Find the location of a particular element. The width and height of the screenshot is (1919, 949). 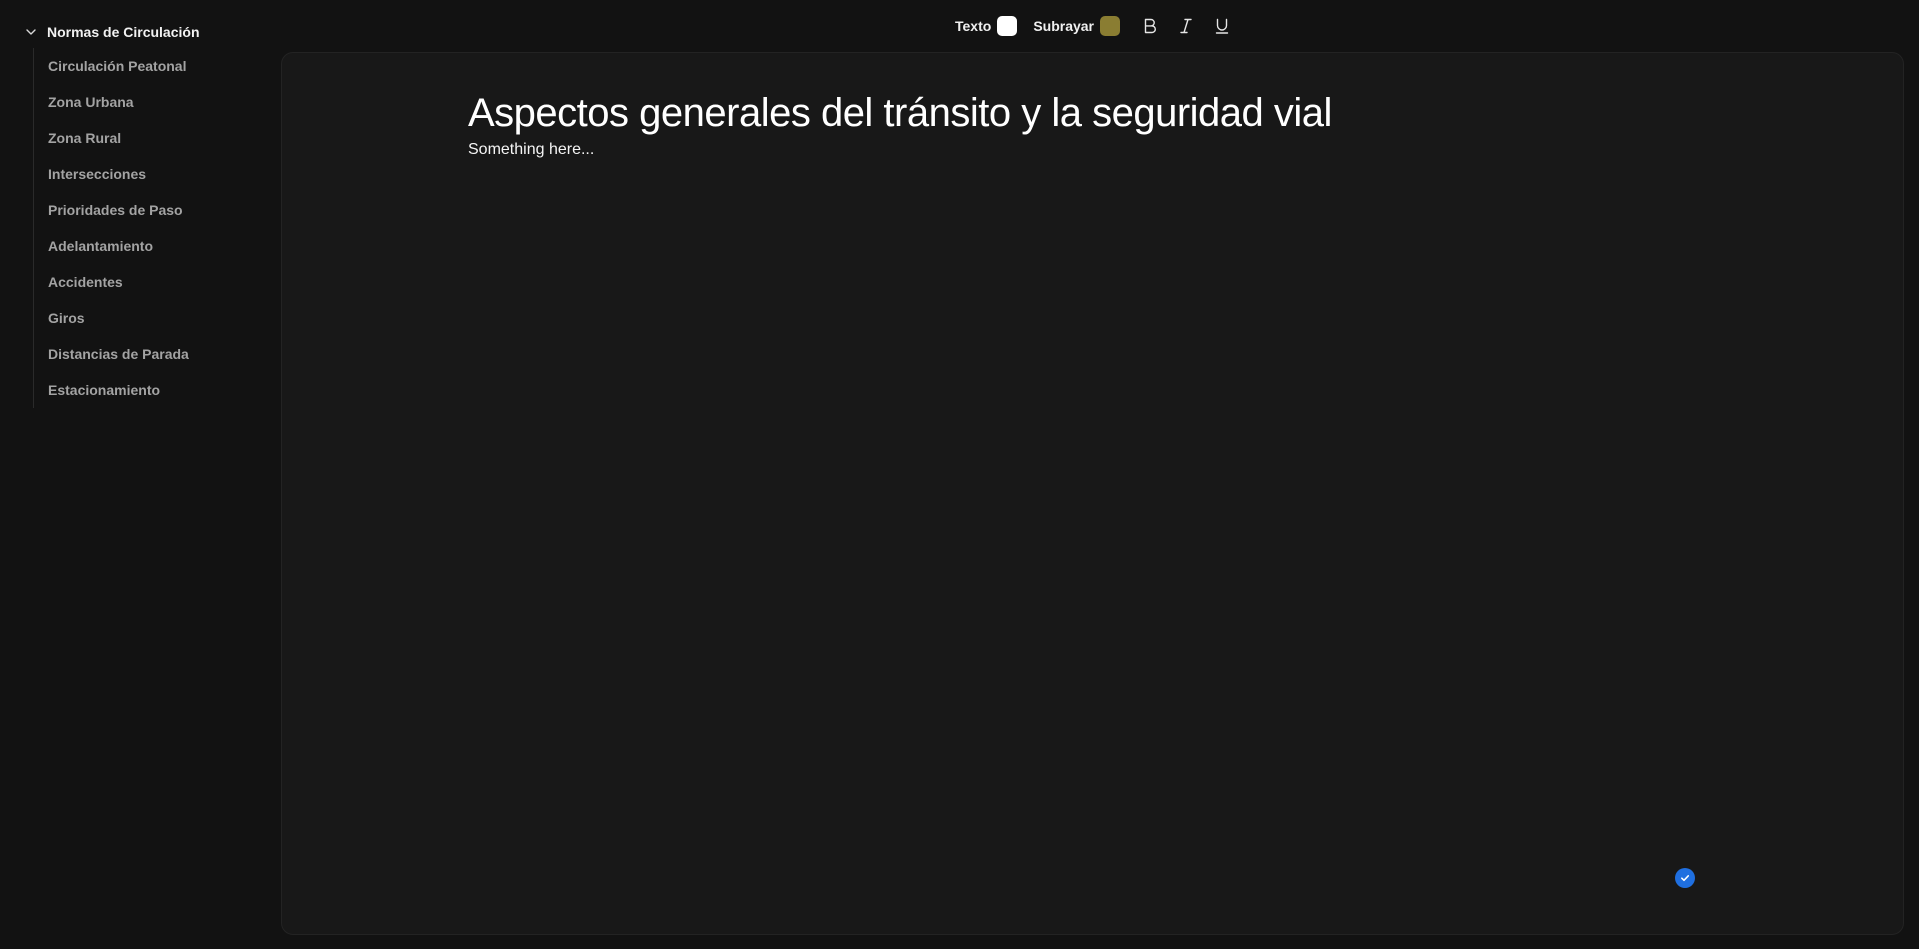

sidebar-item-intersecciones: Intersecciones is located at coordinates (144, 174).